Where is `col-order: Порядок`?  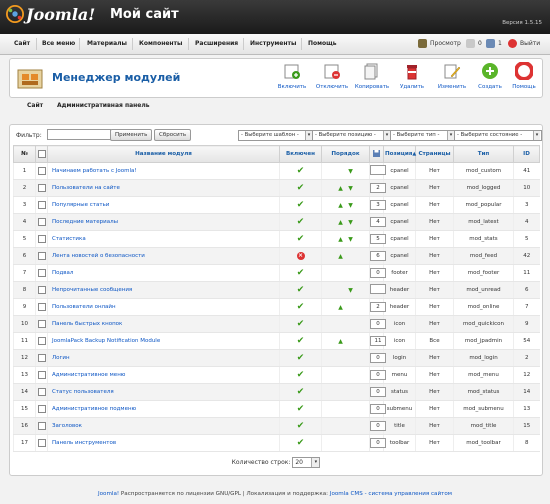
col-order: Порядок is located at coordinates (345, 154).